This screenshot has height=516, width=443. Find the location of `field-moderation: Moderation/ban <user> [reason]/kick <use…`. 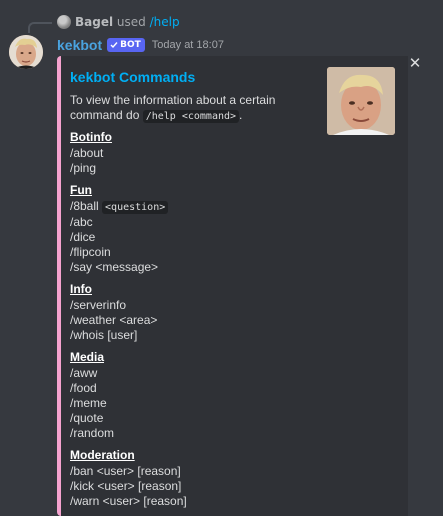

field-moderation: Moderation/ban <user> [reason]/kick <use… is located at coordinates (128, 478).